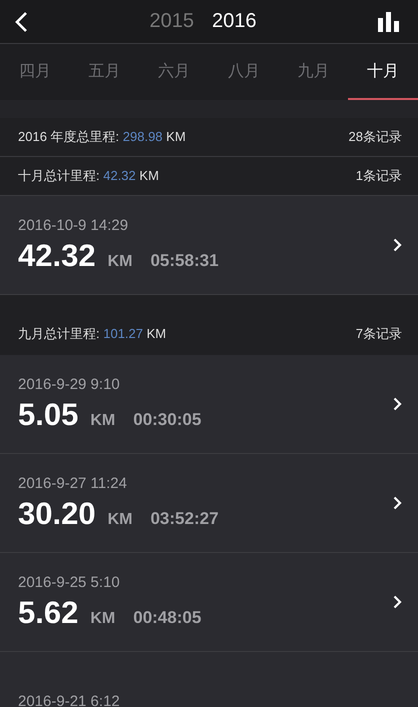 This screenshot has width=418, height=707. What do you see at coordinates (35, 72) in the screenshot?
I see `month-tab: 四月` at bounding box center [35, 72].